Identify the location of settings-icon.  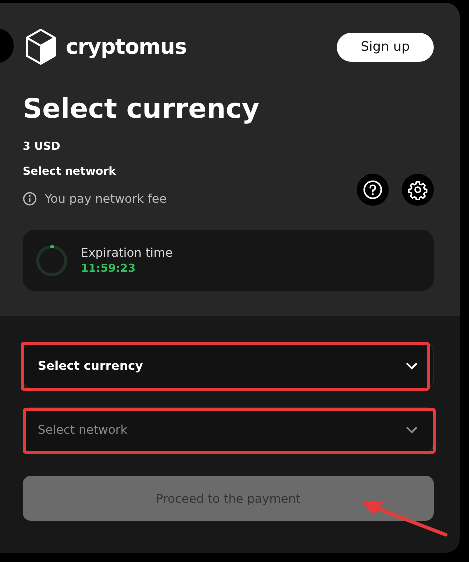
(418, 190).